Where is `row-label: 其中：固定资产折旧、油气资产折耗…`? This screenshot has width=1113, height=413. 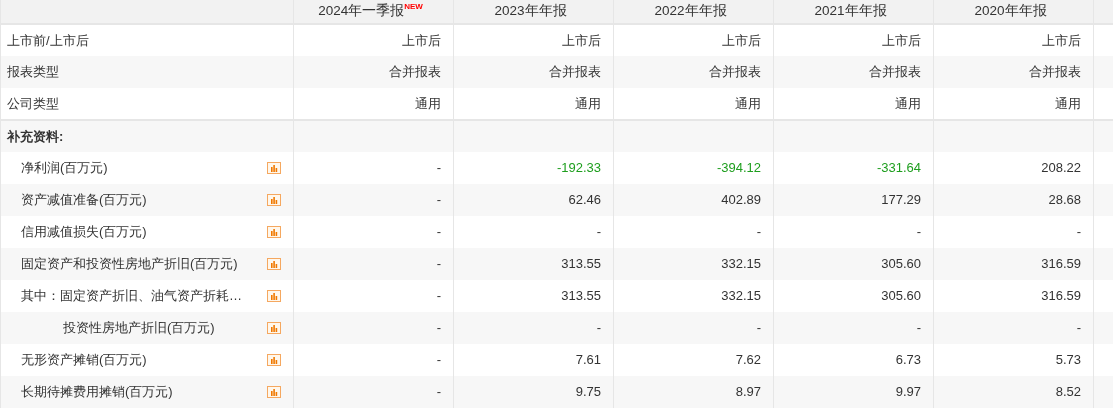 row-label: 其中：固定资产折旧、油气资产折耗… is located at coordinates (131, 296).